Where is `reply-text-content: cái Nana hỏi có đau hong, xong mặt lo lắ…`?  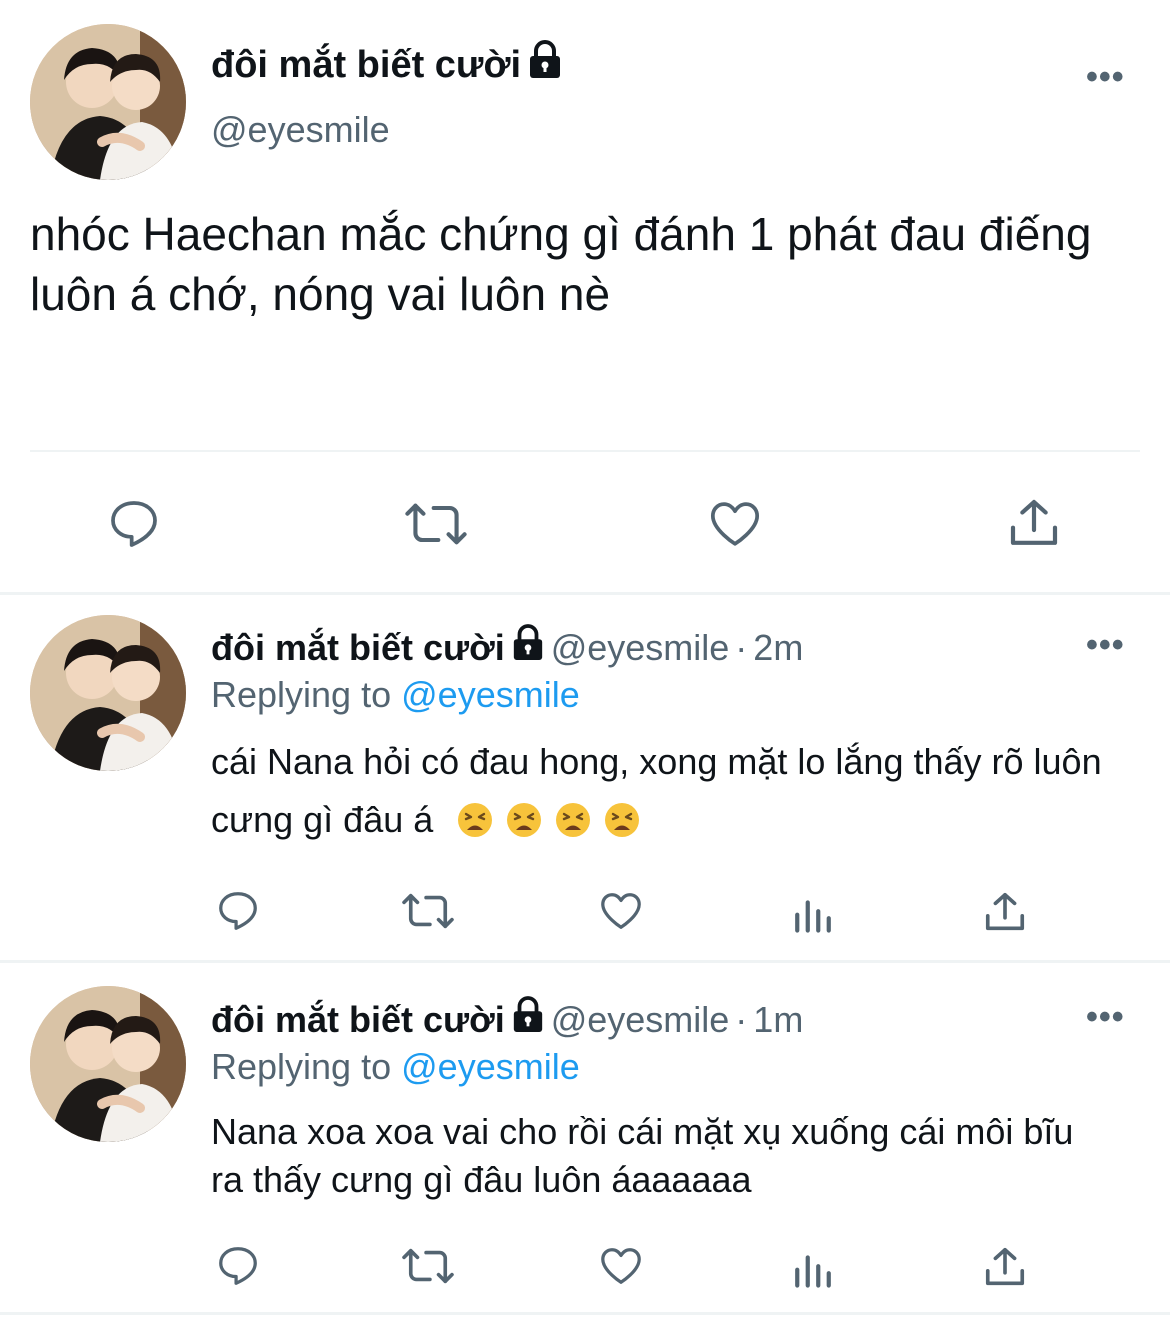 reply-text-content: cái Nana hỏi có đau hong, xong mặt lo lắ… is located at coordinates (656, 790).